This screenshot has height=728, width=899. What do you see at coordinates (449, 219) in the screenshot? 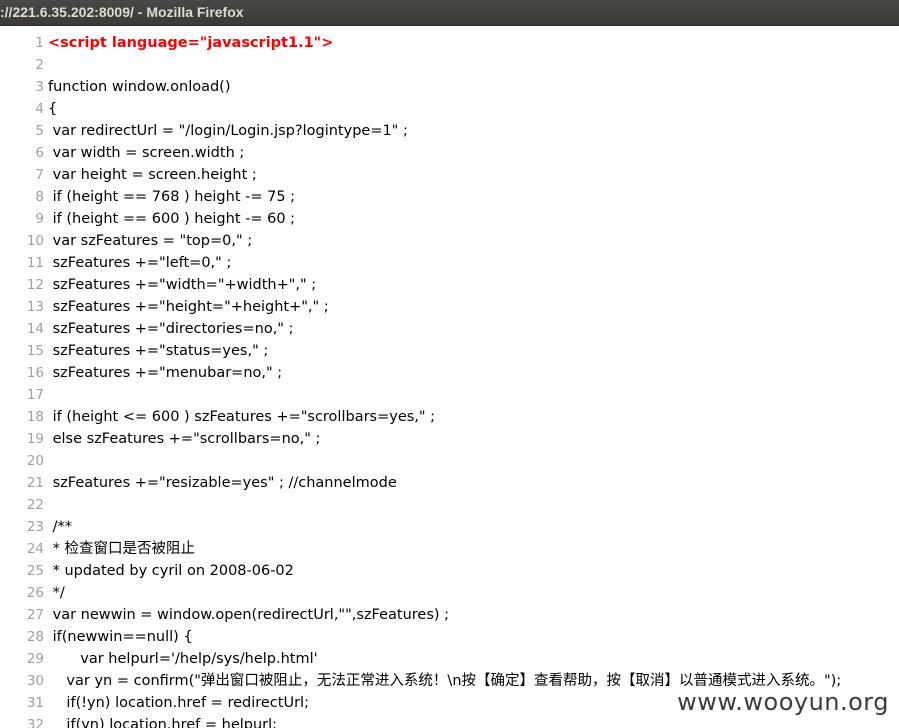
I see `code-line: 9 if (height == 600 ) height -= 60 ;` at bounding box center [449, 219].